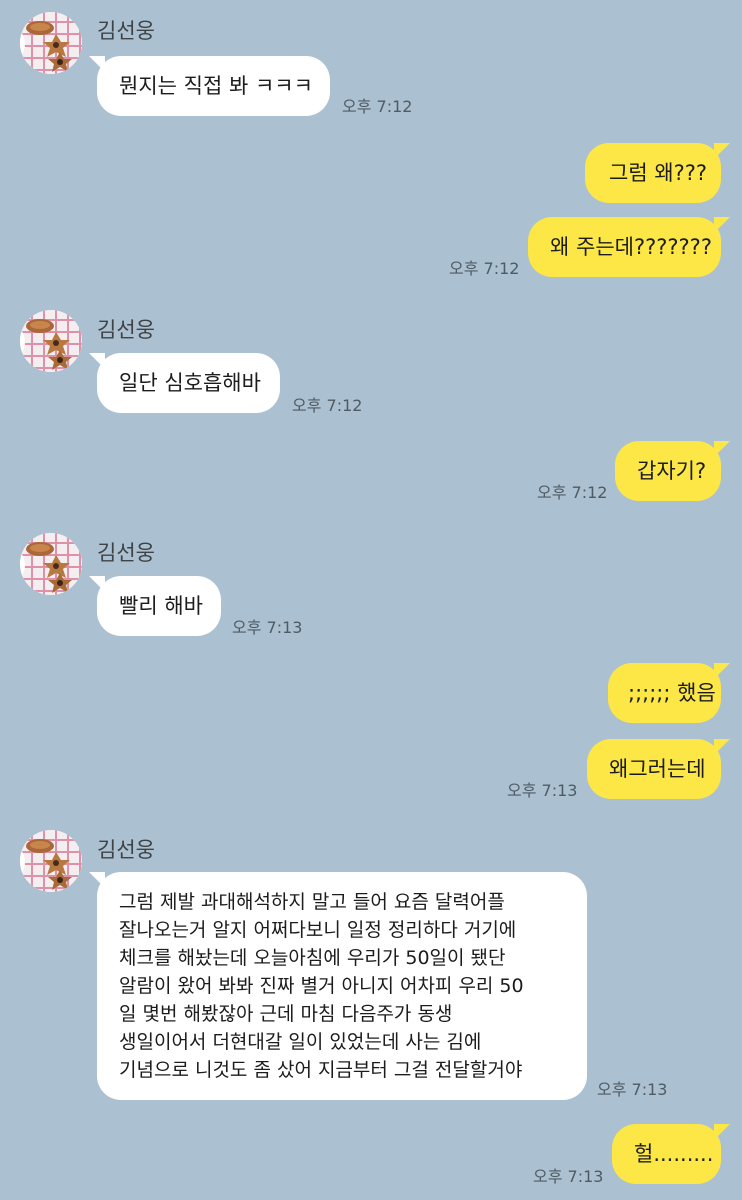 The width and height of the screenshot is (742, 1200). I want to click on message-bubble: 빨리 해바, so click(155, 606).